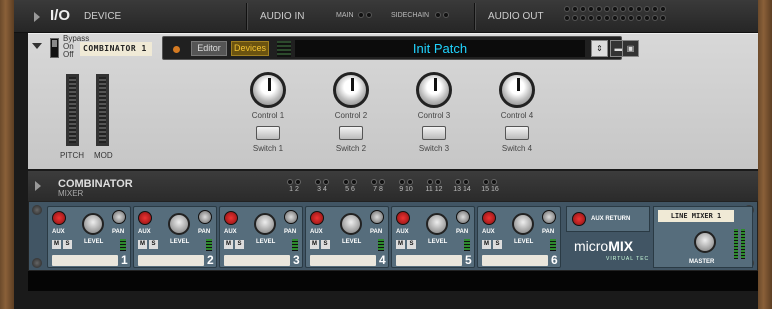 This screenshot has height=309, width=772. I want to click on control-2-knob, so click(351, 90).